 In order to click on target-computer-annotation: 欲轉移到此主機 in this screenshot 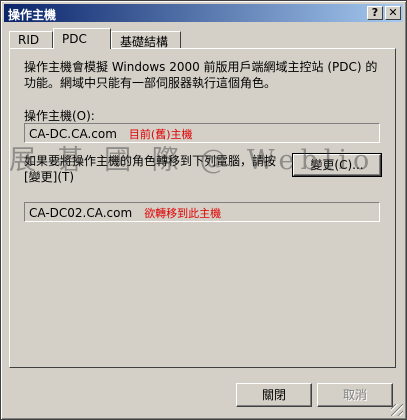, I will do `click(183, 213)`.